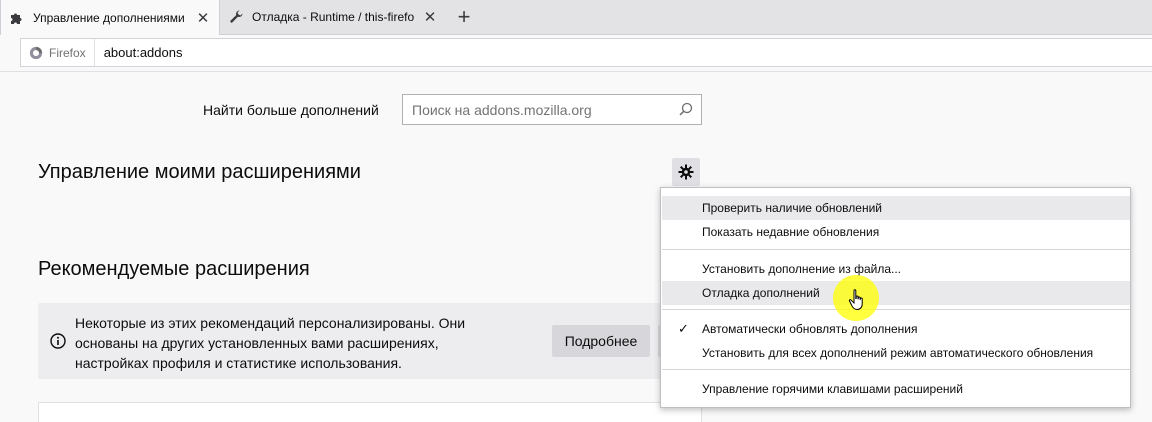  I want to click on nav-bar: Firefox about:addons, so click(576, 53).